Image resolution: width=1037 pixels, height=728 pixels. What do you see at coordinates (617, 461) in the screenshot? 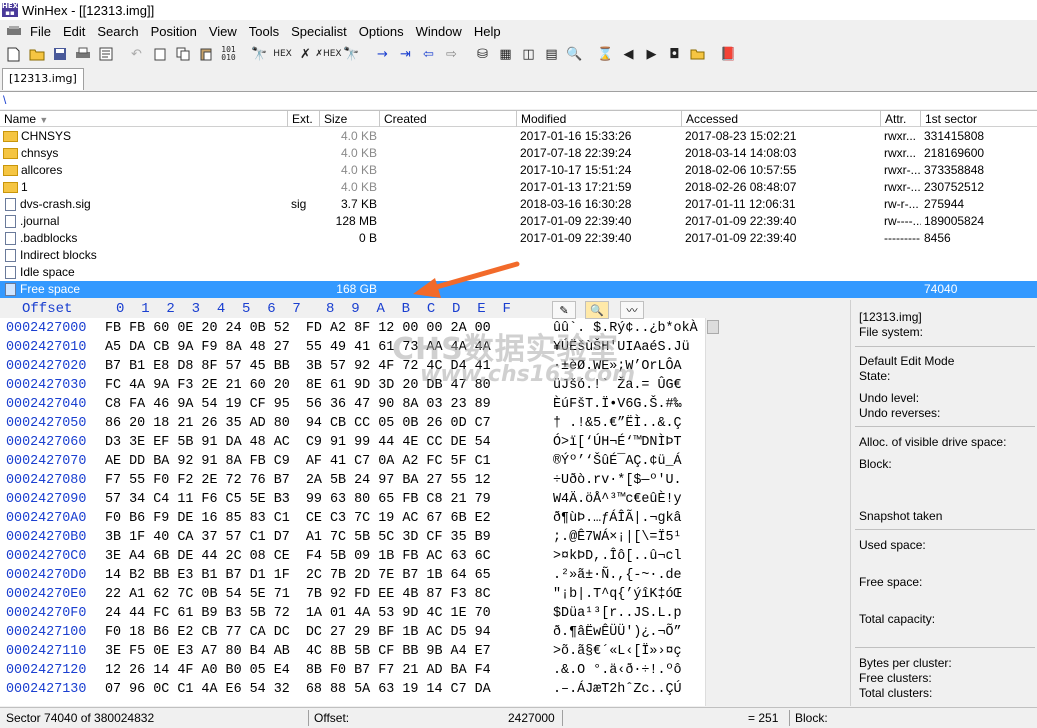
I see `hex-ascii: ®Ýº’‘ŠûÉ¯AÇ.¢ü_Á` at bounding box center [617, 461].